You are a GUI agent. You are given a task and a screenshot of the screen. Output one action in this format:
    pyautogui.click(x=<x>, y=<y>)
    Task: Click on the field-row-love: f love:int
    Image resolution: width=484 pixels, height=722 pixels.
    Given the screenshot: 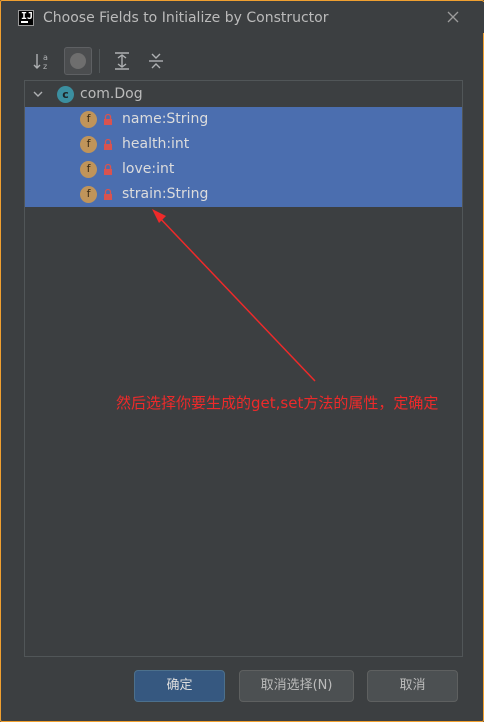 What is the action you would take?
    pyautogui.click(x=243, y=169)
    